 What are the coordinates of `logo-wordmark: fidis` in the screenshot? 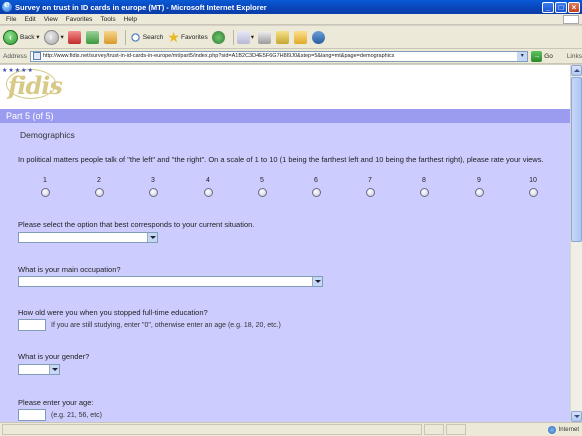 It's located at (35, 85).